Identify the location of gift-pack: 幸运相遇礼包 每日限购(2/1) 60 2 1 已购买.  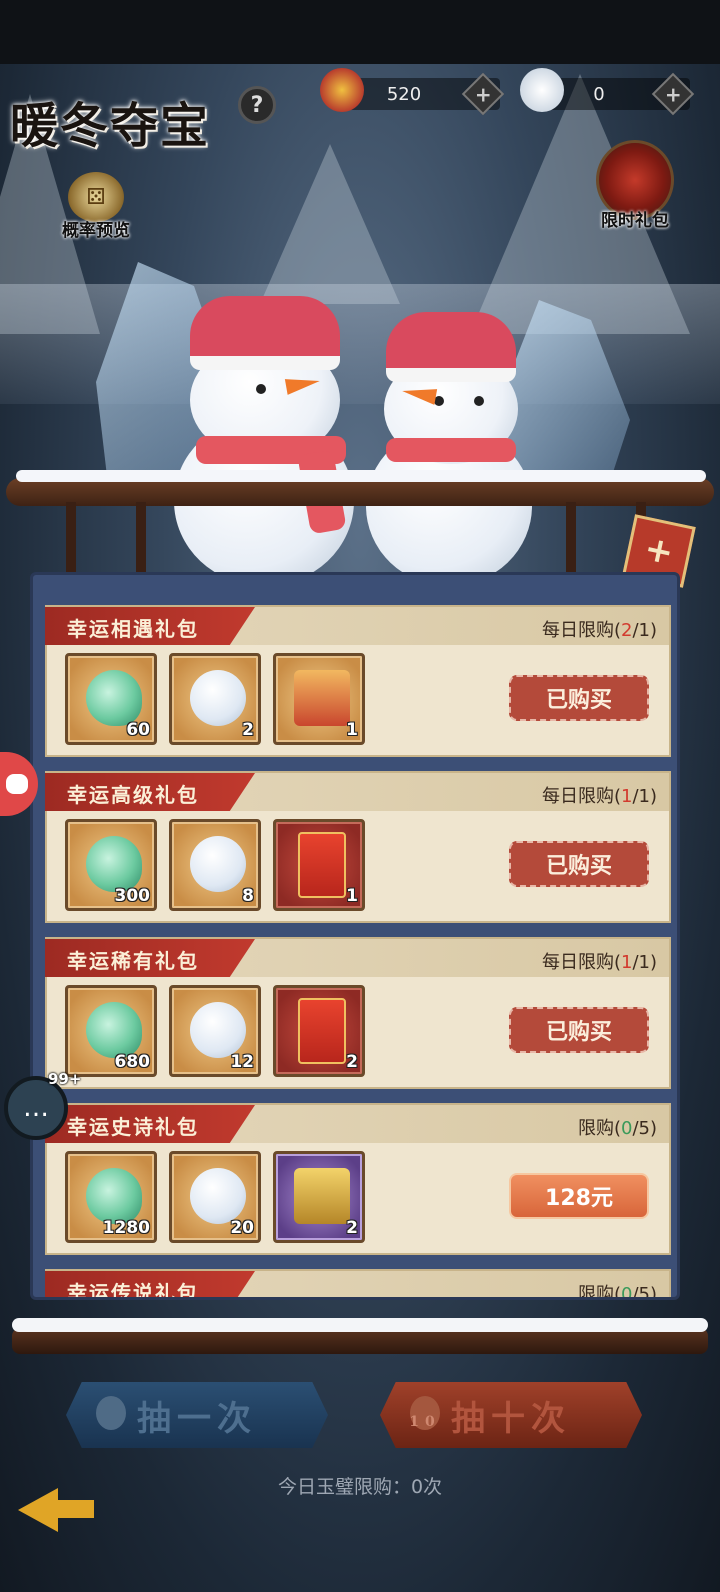
(358, 681).